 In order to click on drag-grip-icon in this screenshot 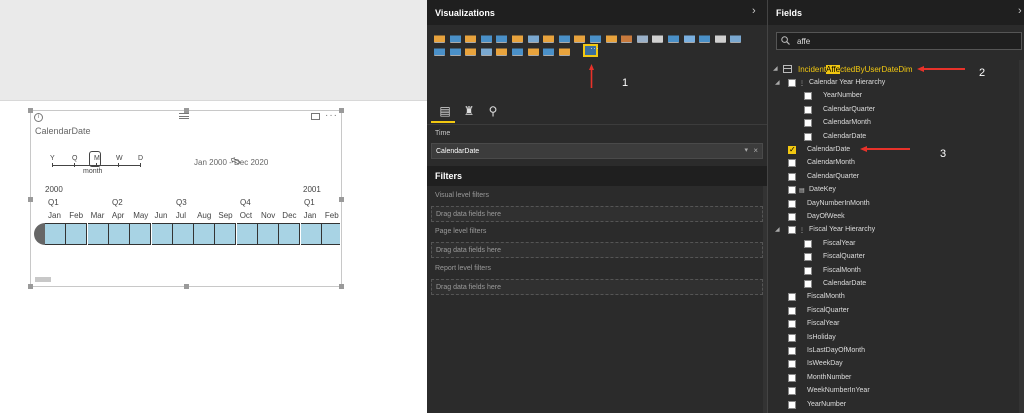, I will do `click(184, 116)`.